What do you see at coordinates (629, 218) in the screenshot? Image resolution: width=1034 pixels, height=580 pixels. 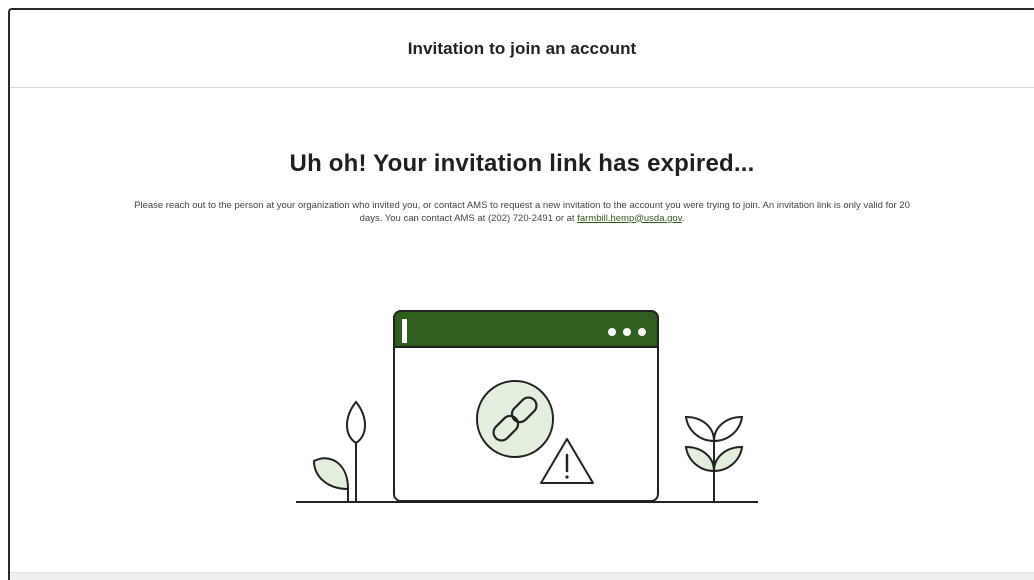 I see `email-link: farmbill.hemp@usda.gov` at bounding box center [629, 218].